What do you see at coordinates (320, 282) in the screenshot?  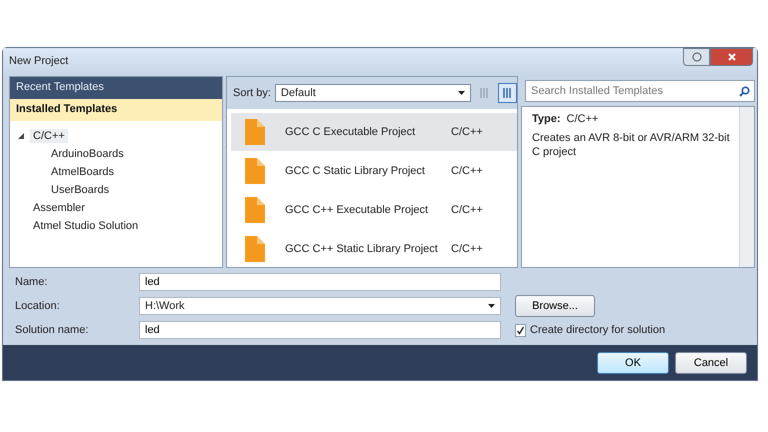 I see `name-field: led` at bounding box center [320, 282].